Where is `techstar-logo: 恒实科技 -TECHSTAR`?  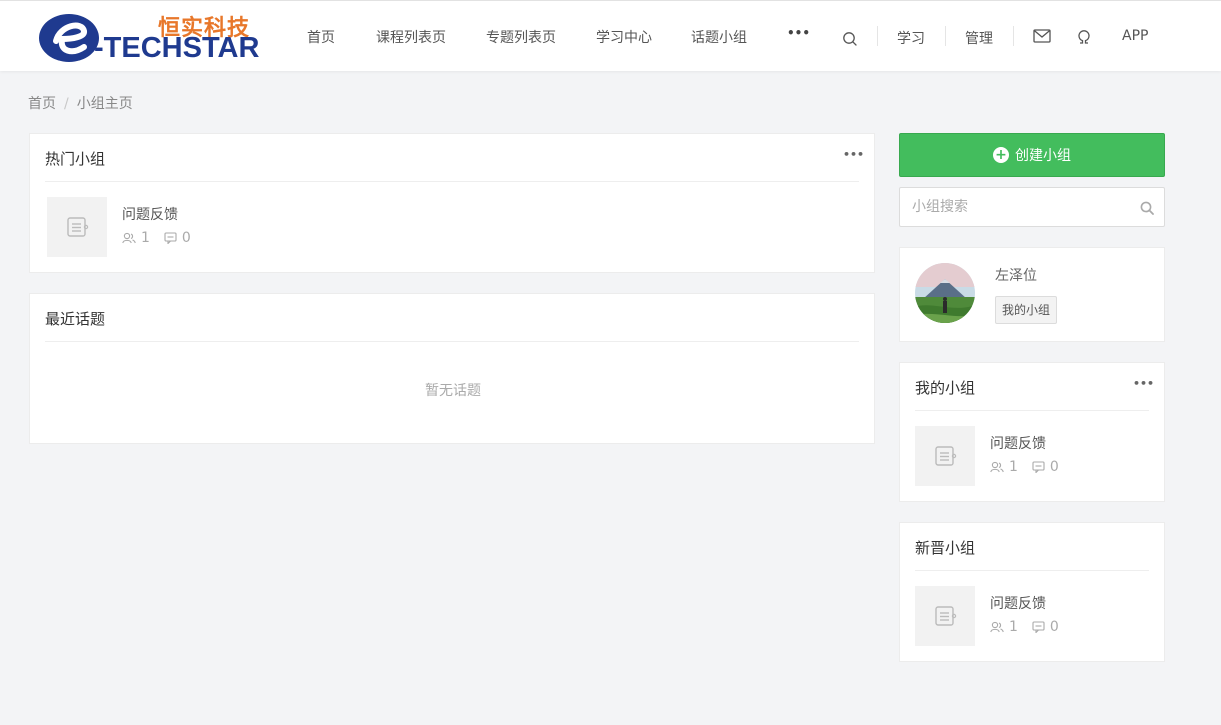
techstar-logo: 恒实科技 -TECHSTAR is located at coordinates (153, 37).